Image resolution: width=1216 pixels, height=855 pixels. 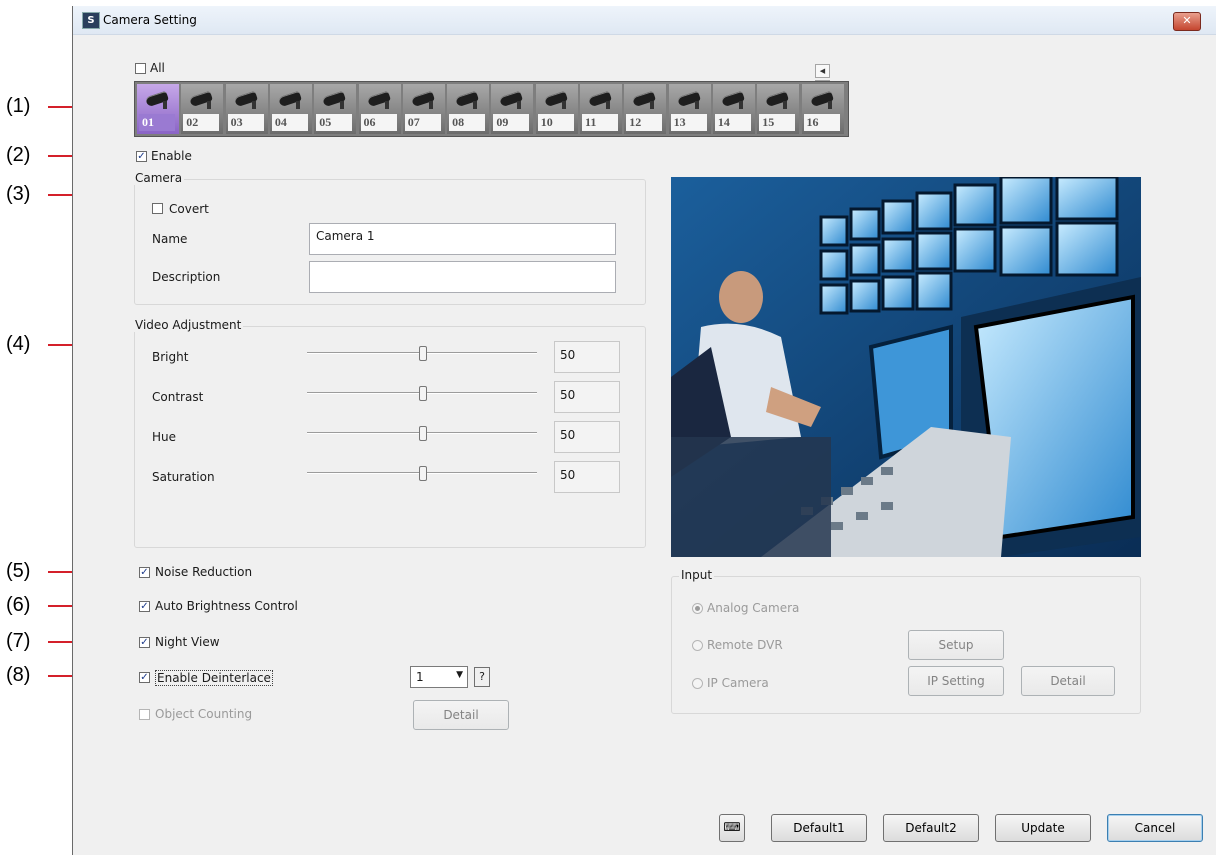 What do you see at coordinates (144, 572) in the screenshot?
I see `noise-reduction-checkbox: ✓` at bounding box center [144, 572].